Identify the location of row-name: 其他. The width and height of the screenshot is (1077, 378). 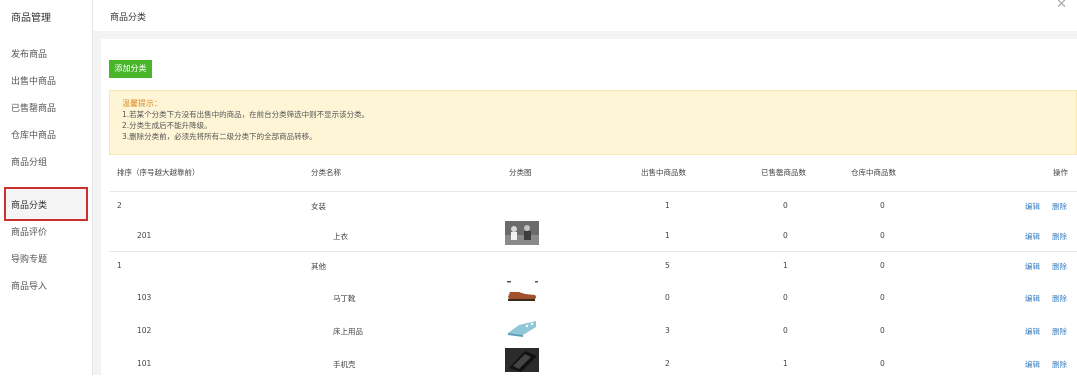
(318, 266).